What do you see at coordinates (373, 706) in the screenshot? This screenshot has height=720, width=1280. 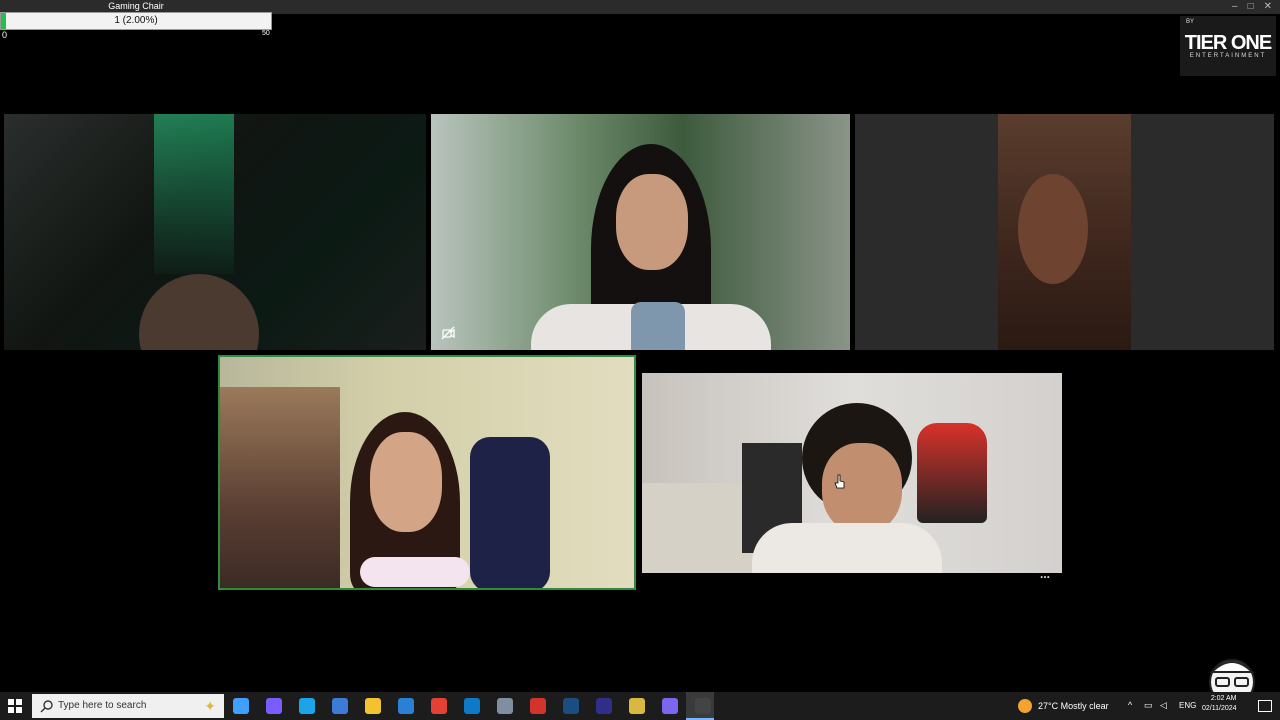 I see `files-icon` at bounding box center [373, 706].